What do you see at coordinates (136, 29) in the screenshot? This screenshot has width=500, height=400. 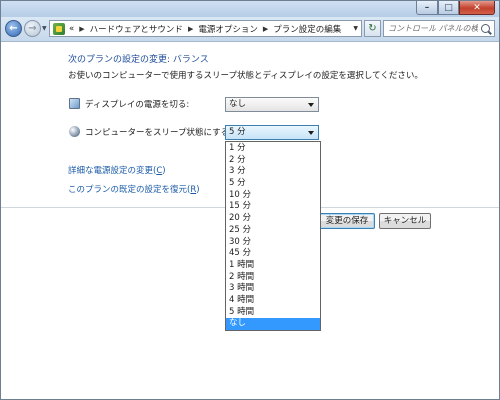 I see `breadcrumb-hardware-sound: ハードウェアとサウンド` at bounding box center [136, 29].